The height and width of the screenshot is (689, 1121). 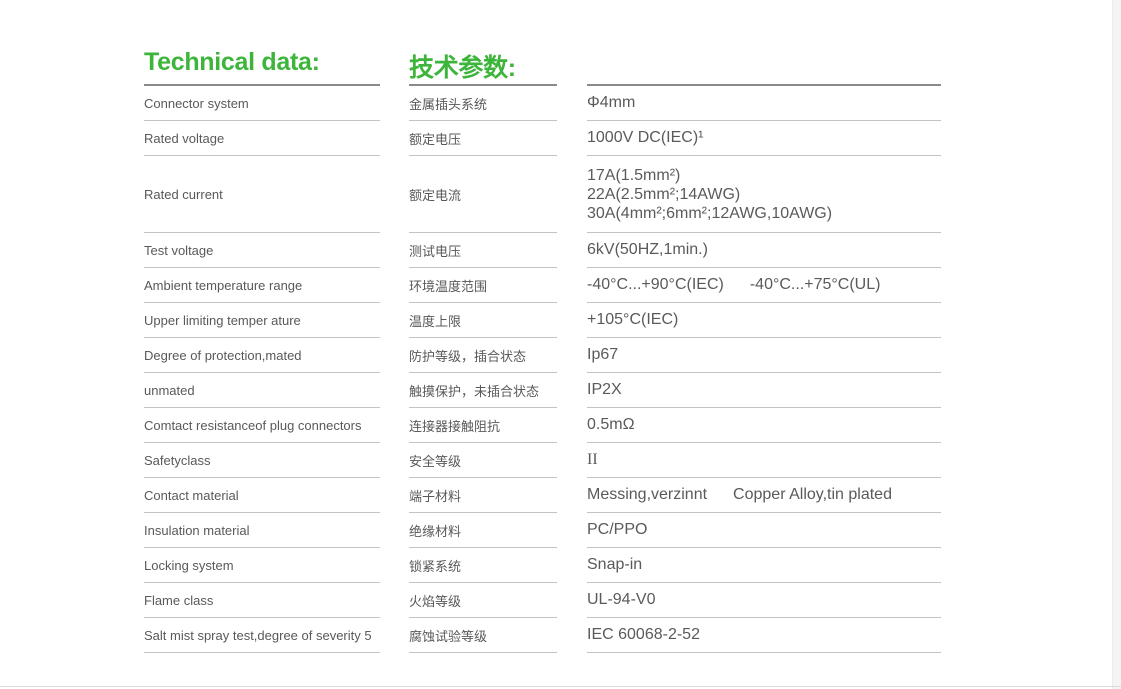 What do you see at coordinates (764, 355) in the screenshot?
I see `param-value: Ip67` at bounding box center [764, 355].